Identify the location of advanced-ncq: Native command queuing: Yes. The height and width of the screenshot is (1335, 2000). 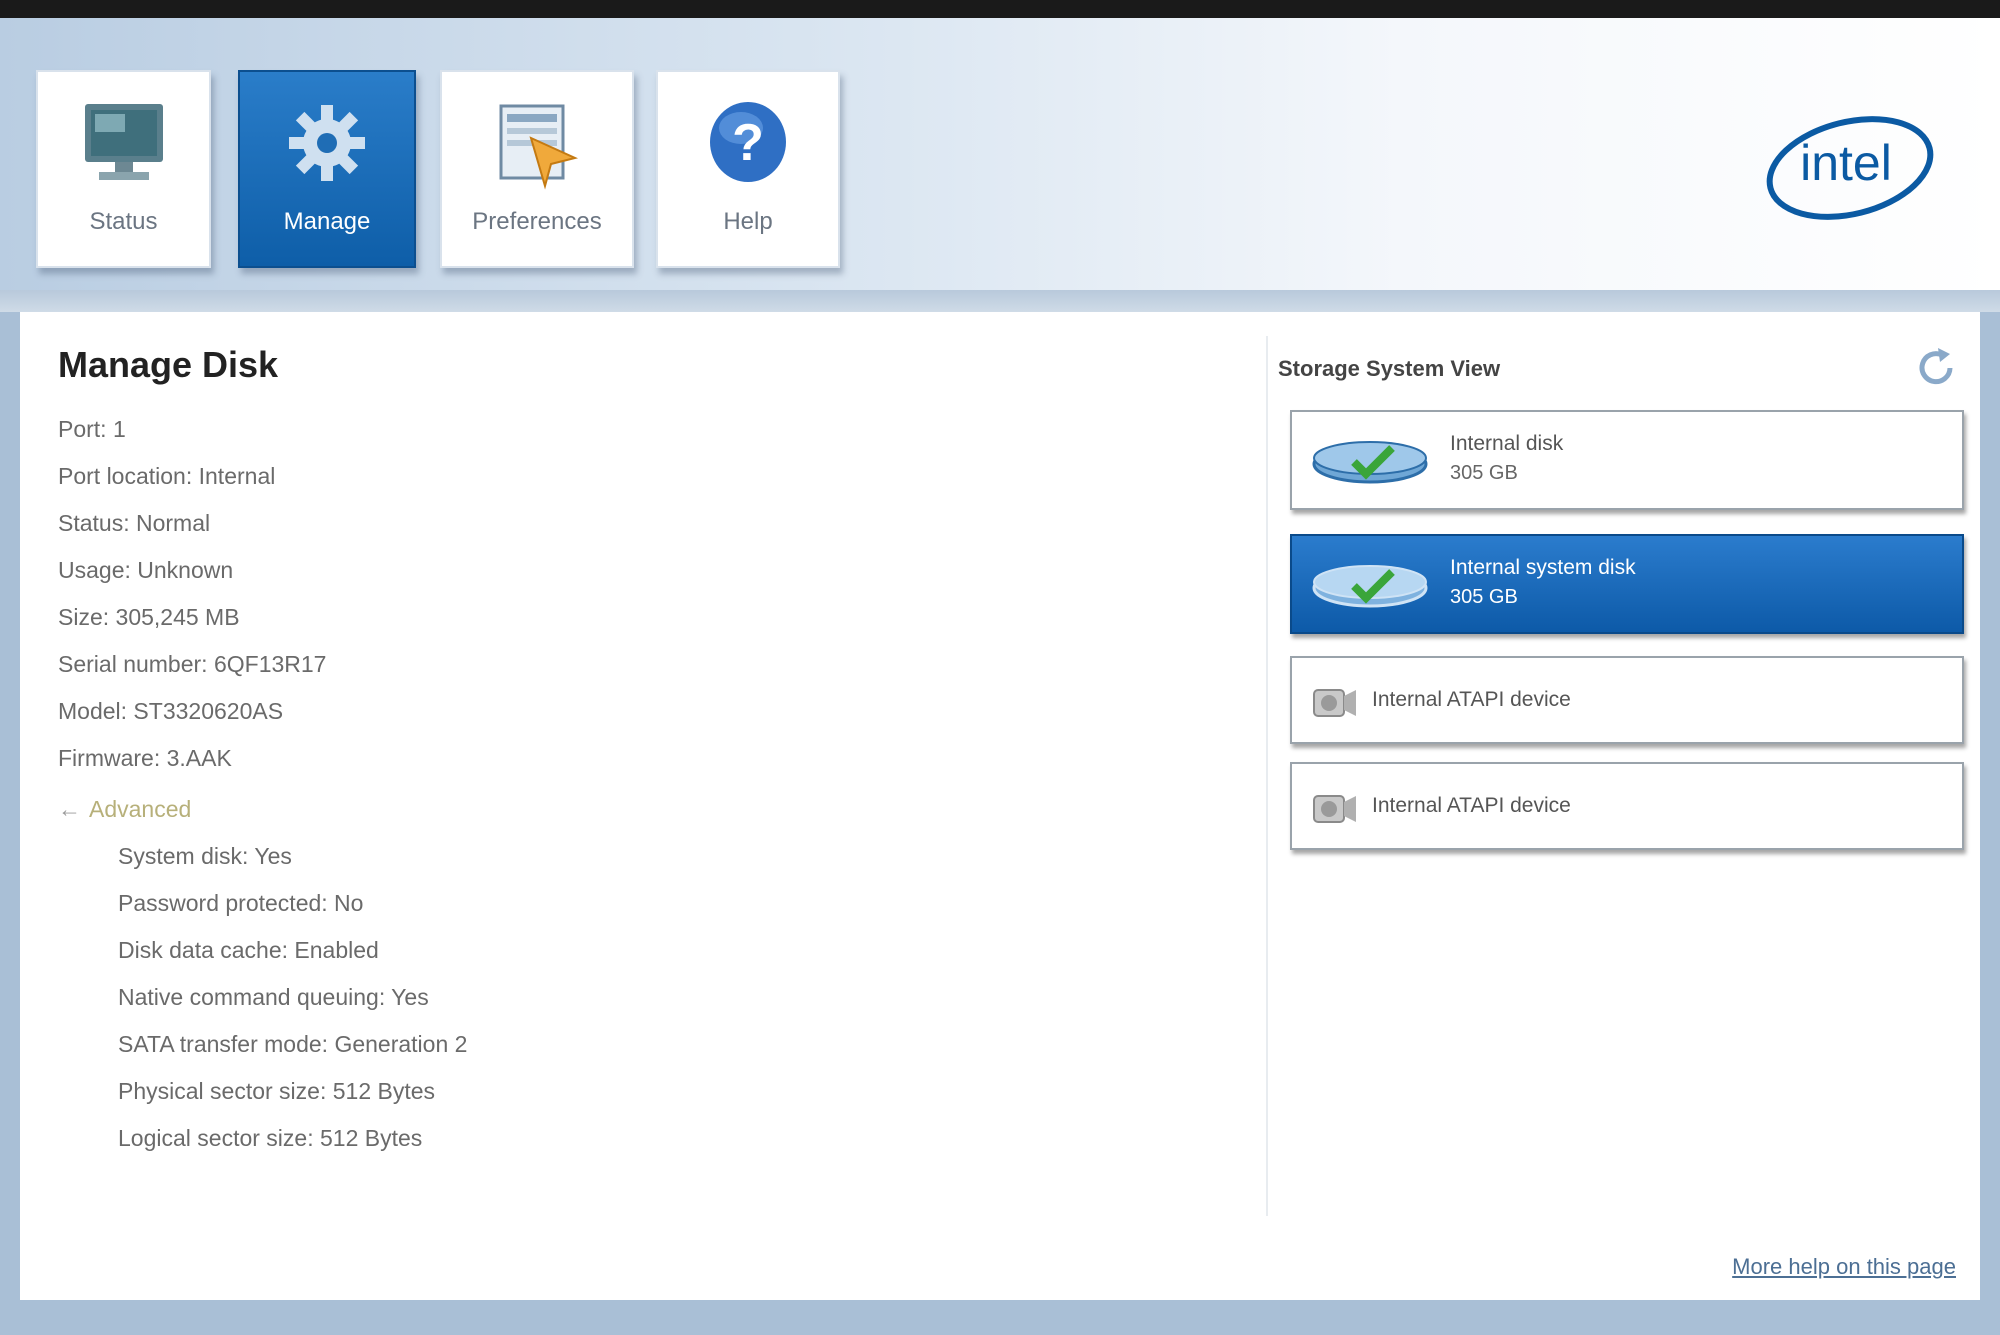
(273, 997).